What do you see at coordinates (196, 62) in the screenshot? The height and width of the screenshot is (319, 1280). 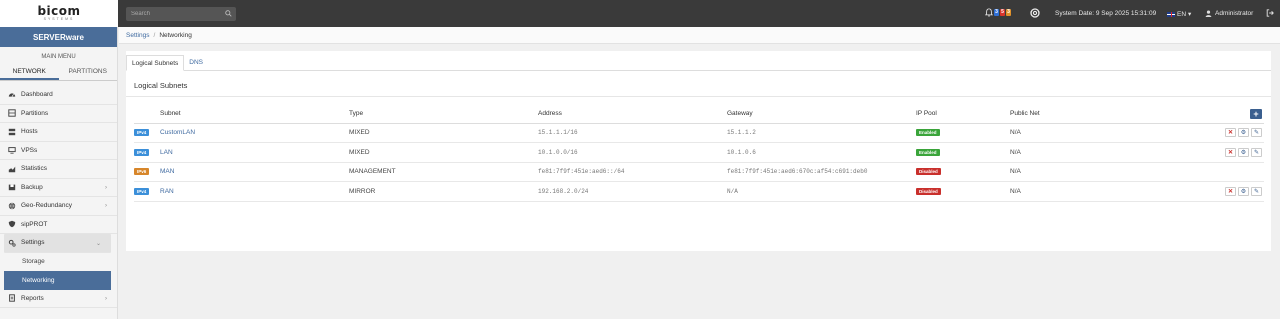 I see `tab-dns: DNS` at bounding box center [196, 62].